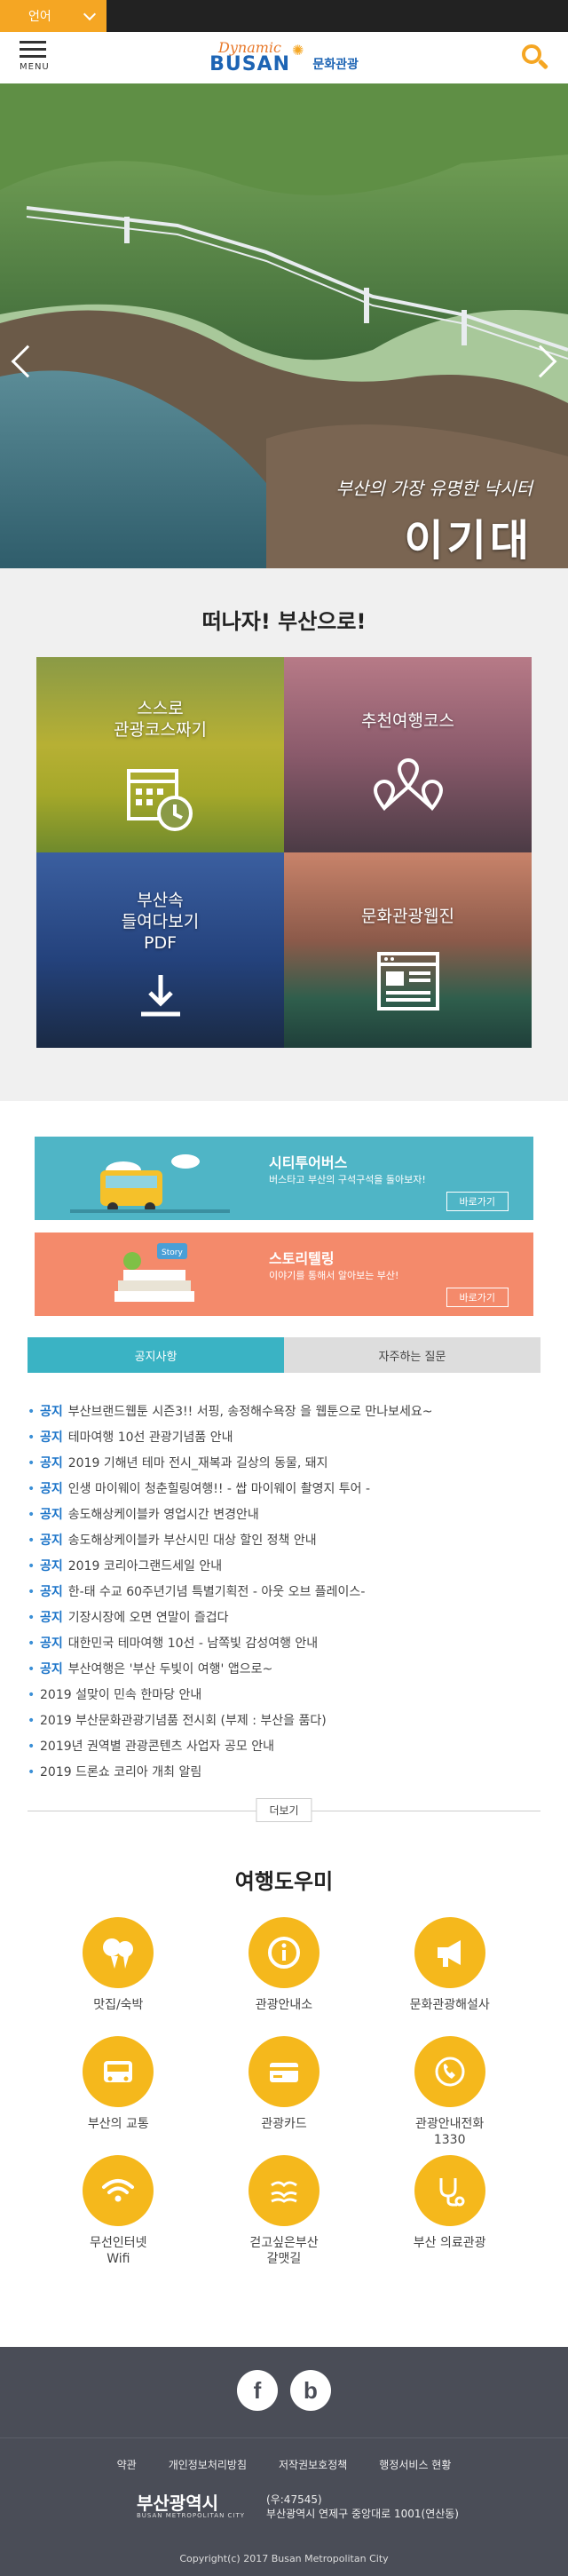 This screenshot has width=568, height=2576. Describe the element at coordinates (334, 1276) in the screenshot. I see `banner-description: 이야기를 통해서 알아보는 부산!` at that location.